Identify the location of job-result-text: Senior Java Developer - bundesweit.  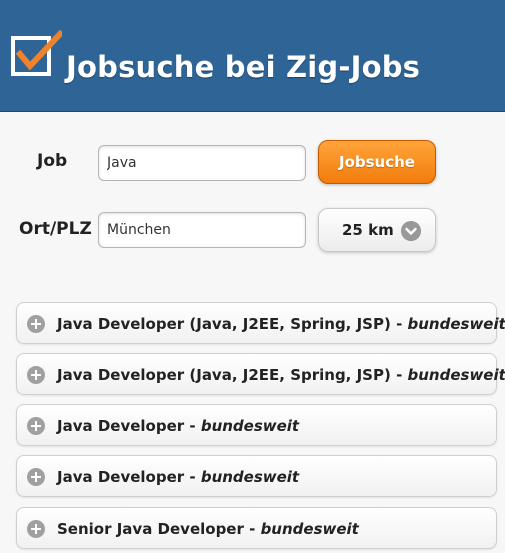
(208, 529).